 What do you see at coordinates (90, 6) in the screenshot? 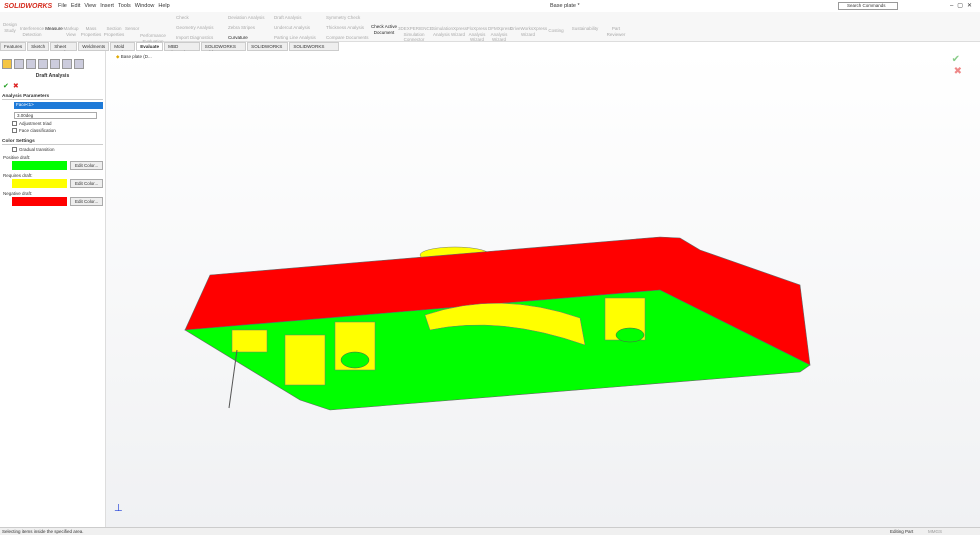
I see `menu-view: View` at bounding box center [90, 6].